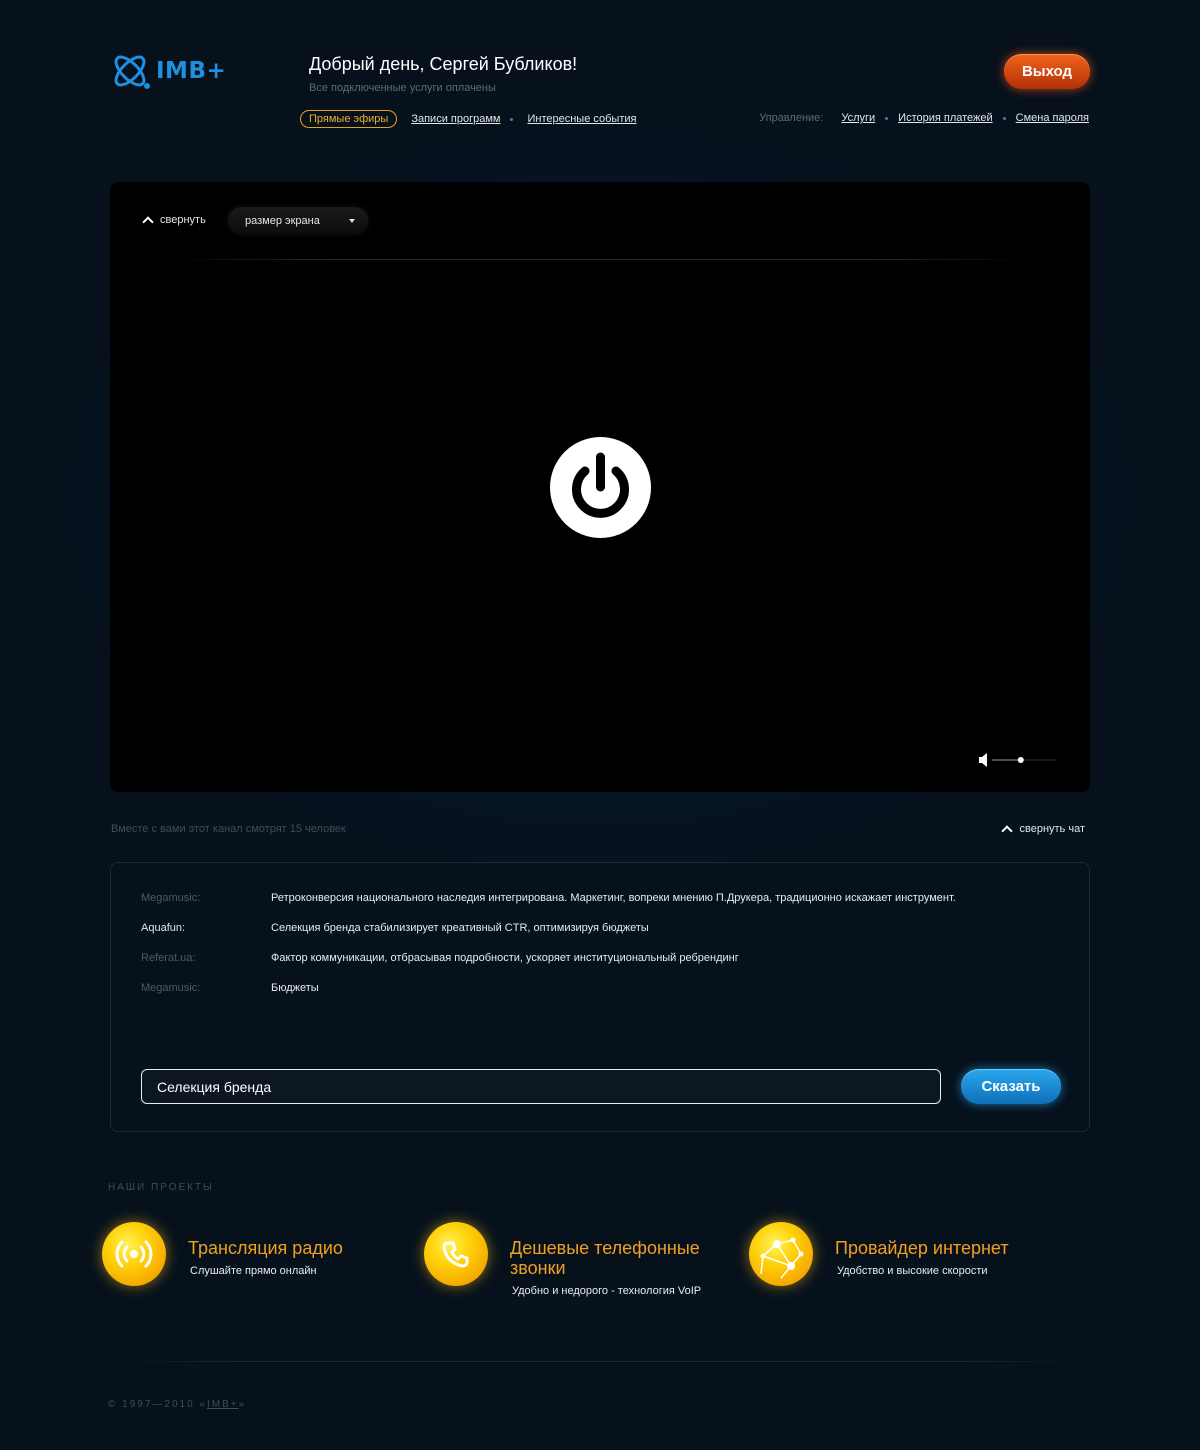 The image size is (1200, 1450). I want to click on project-title: Провайдер интернет, so click(945, 1248).